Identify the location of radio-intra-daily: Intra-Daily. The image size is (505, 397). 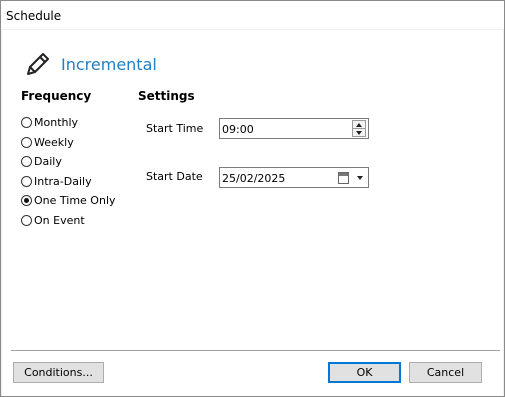
(56, 181).